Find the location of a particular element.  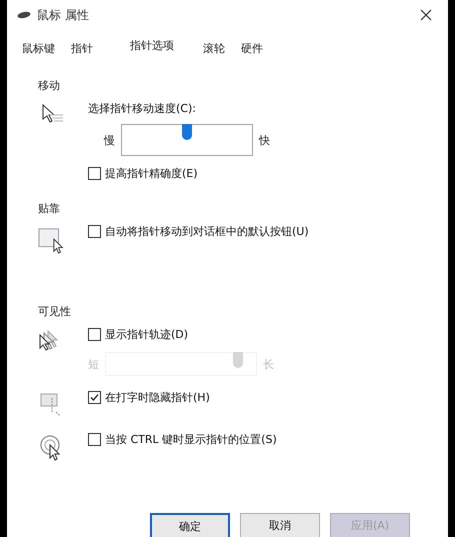

snap-to-button-icon is located at coordinates (52, 241).